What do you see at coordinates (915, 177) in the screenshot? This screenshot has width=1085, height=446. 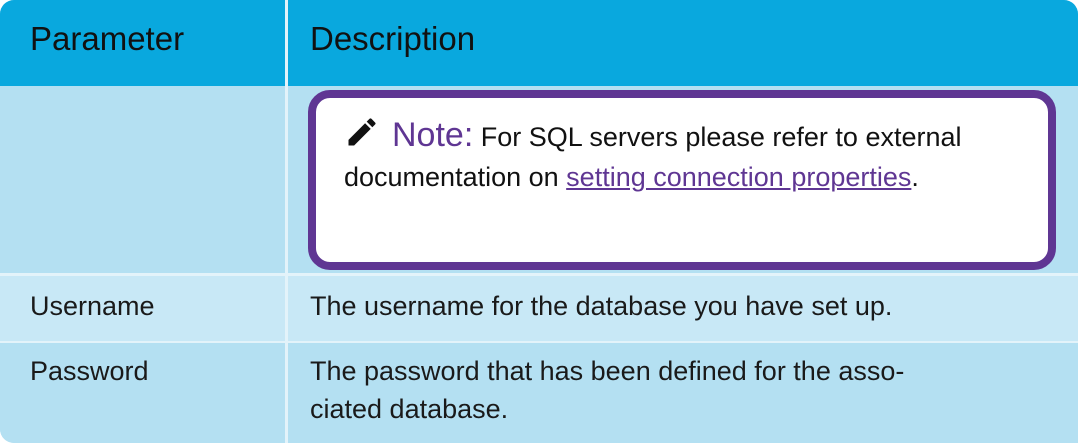 I see `note-period: .` at bounding box center [915, 177].